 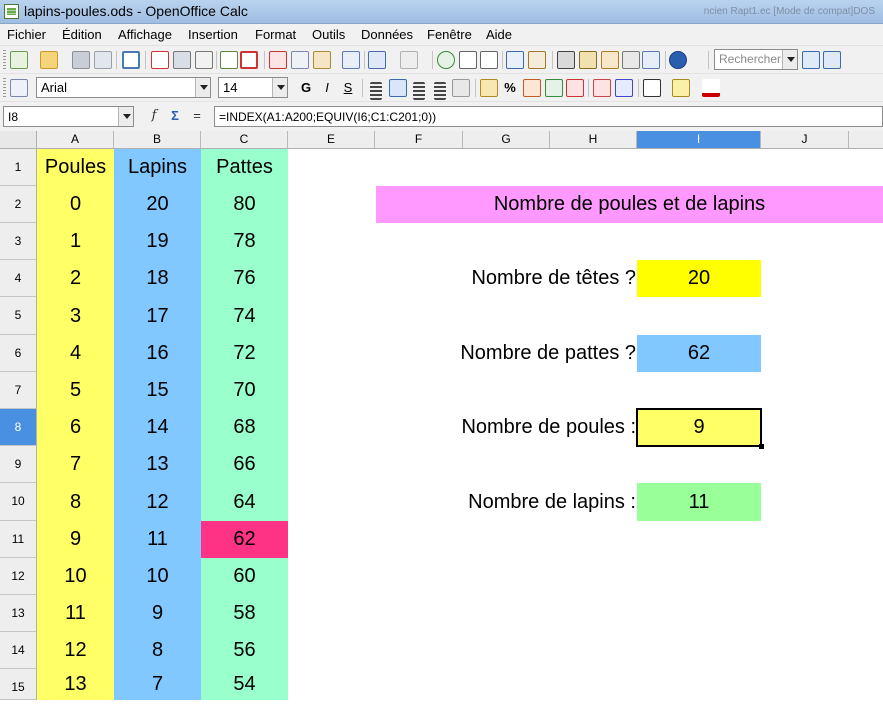 What do you see at coordinates (157, 316) in the screenshot?
I see `lapins-cell: 17` at bounding box center [157, 316].